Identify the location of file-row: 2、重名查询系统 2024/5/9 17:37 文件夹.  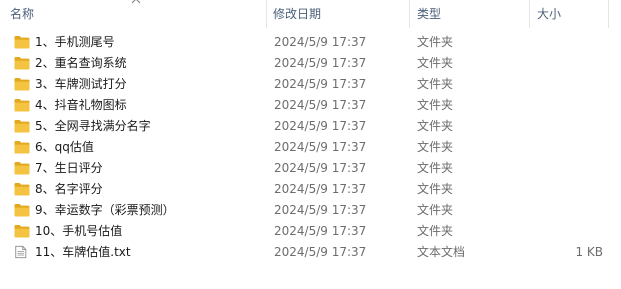
(310, 63).